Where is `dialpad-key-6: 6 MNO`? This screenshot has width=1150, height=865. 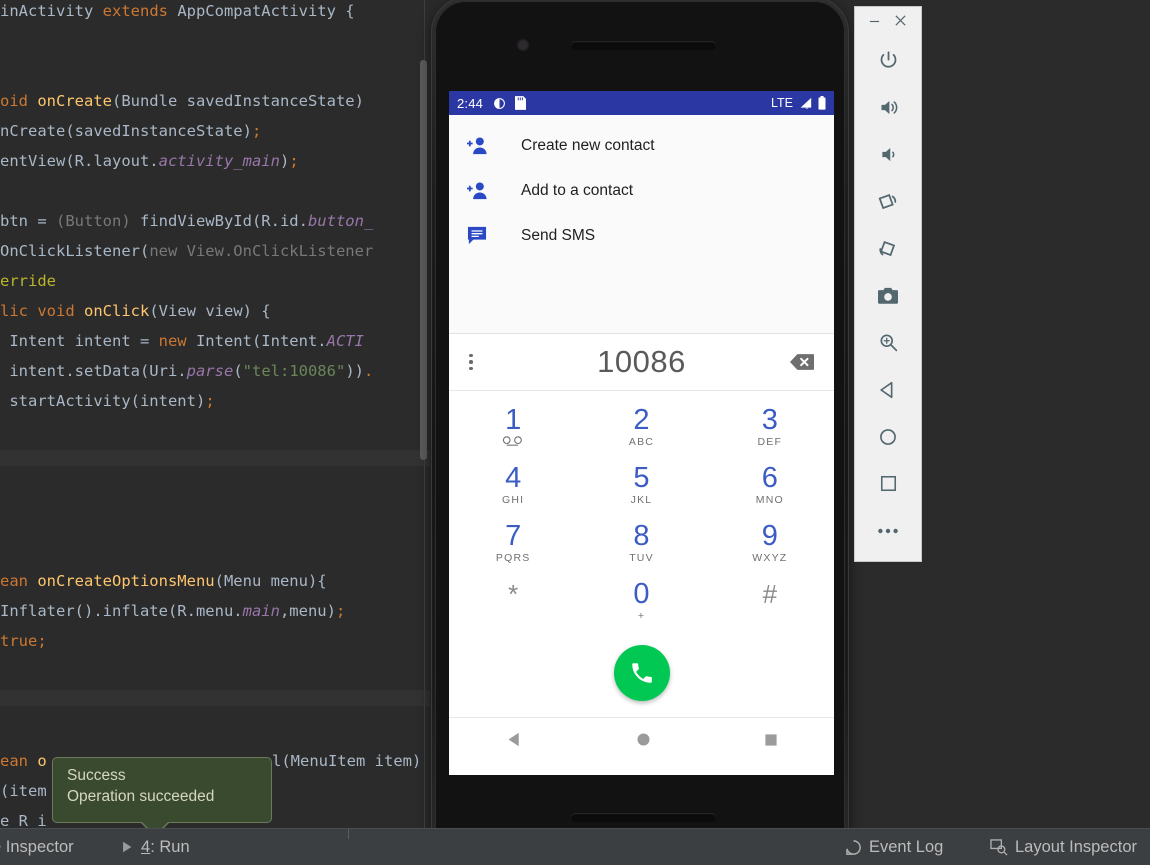 dialpad-key-6: 6 MNO is located at coordinates (770, 484).